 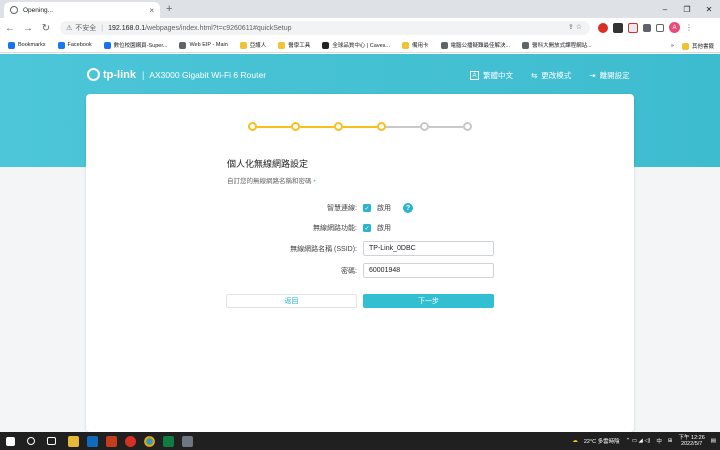 I want to click on tplink-logo-icon, so click(x=93, y=74).